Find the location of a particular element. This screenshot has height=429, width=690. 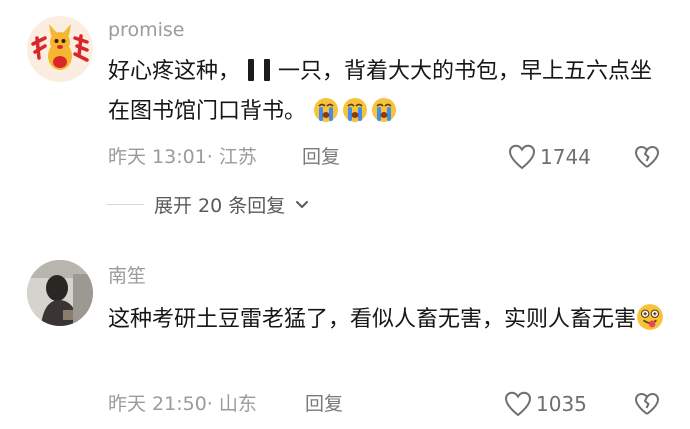

dizzy-tongue-face-emoji-icon is located at coordinates (650, 317).